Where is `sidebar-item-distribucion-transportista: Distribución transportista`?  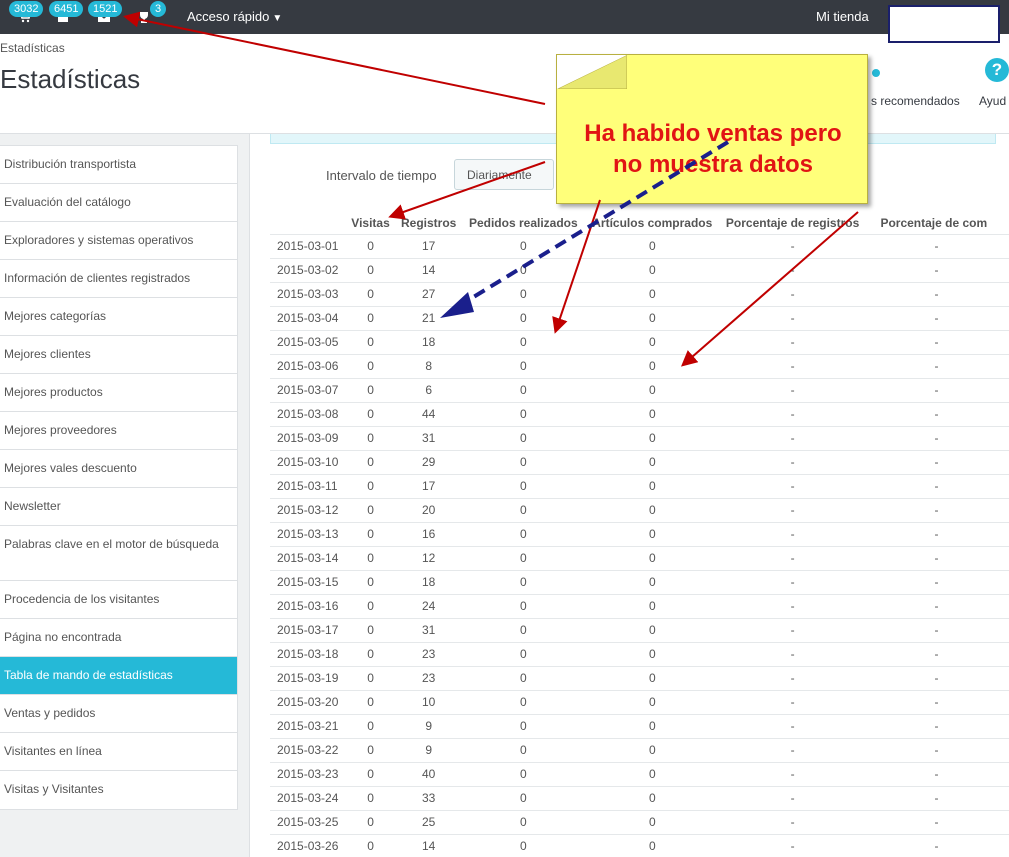 sidebar-item-distribucion-transportista: Distribución transportista is located at coordinates (118, 165).